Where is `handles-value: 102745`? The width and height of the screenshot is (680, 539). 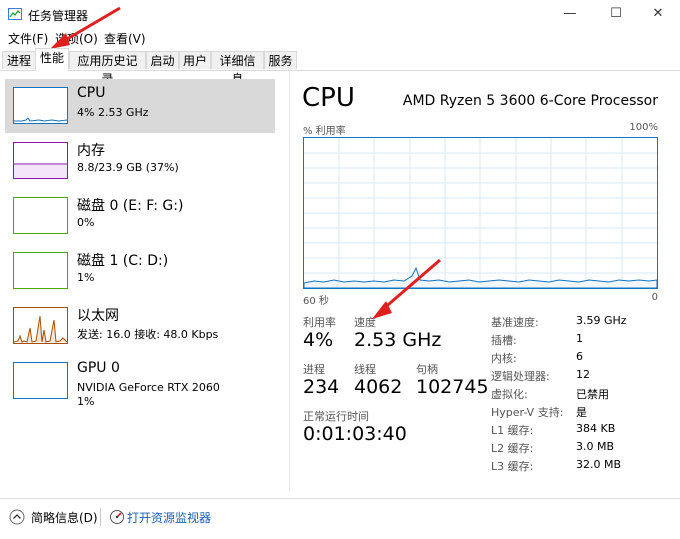 handles-value: 102745 is located at coordinates (452, 387).